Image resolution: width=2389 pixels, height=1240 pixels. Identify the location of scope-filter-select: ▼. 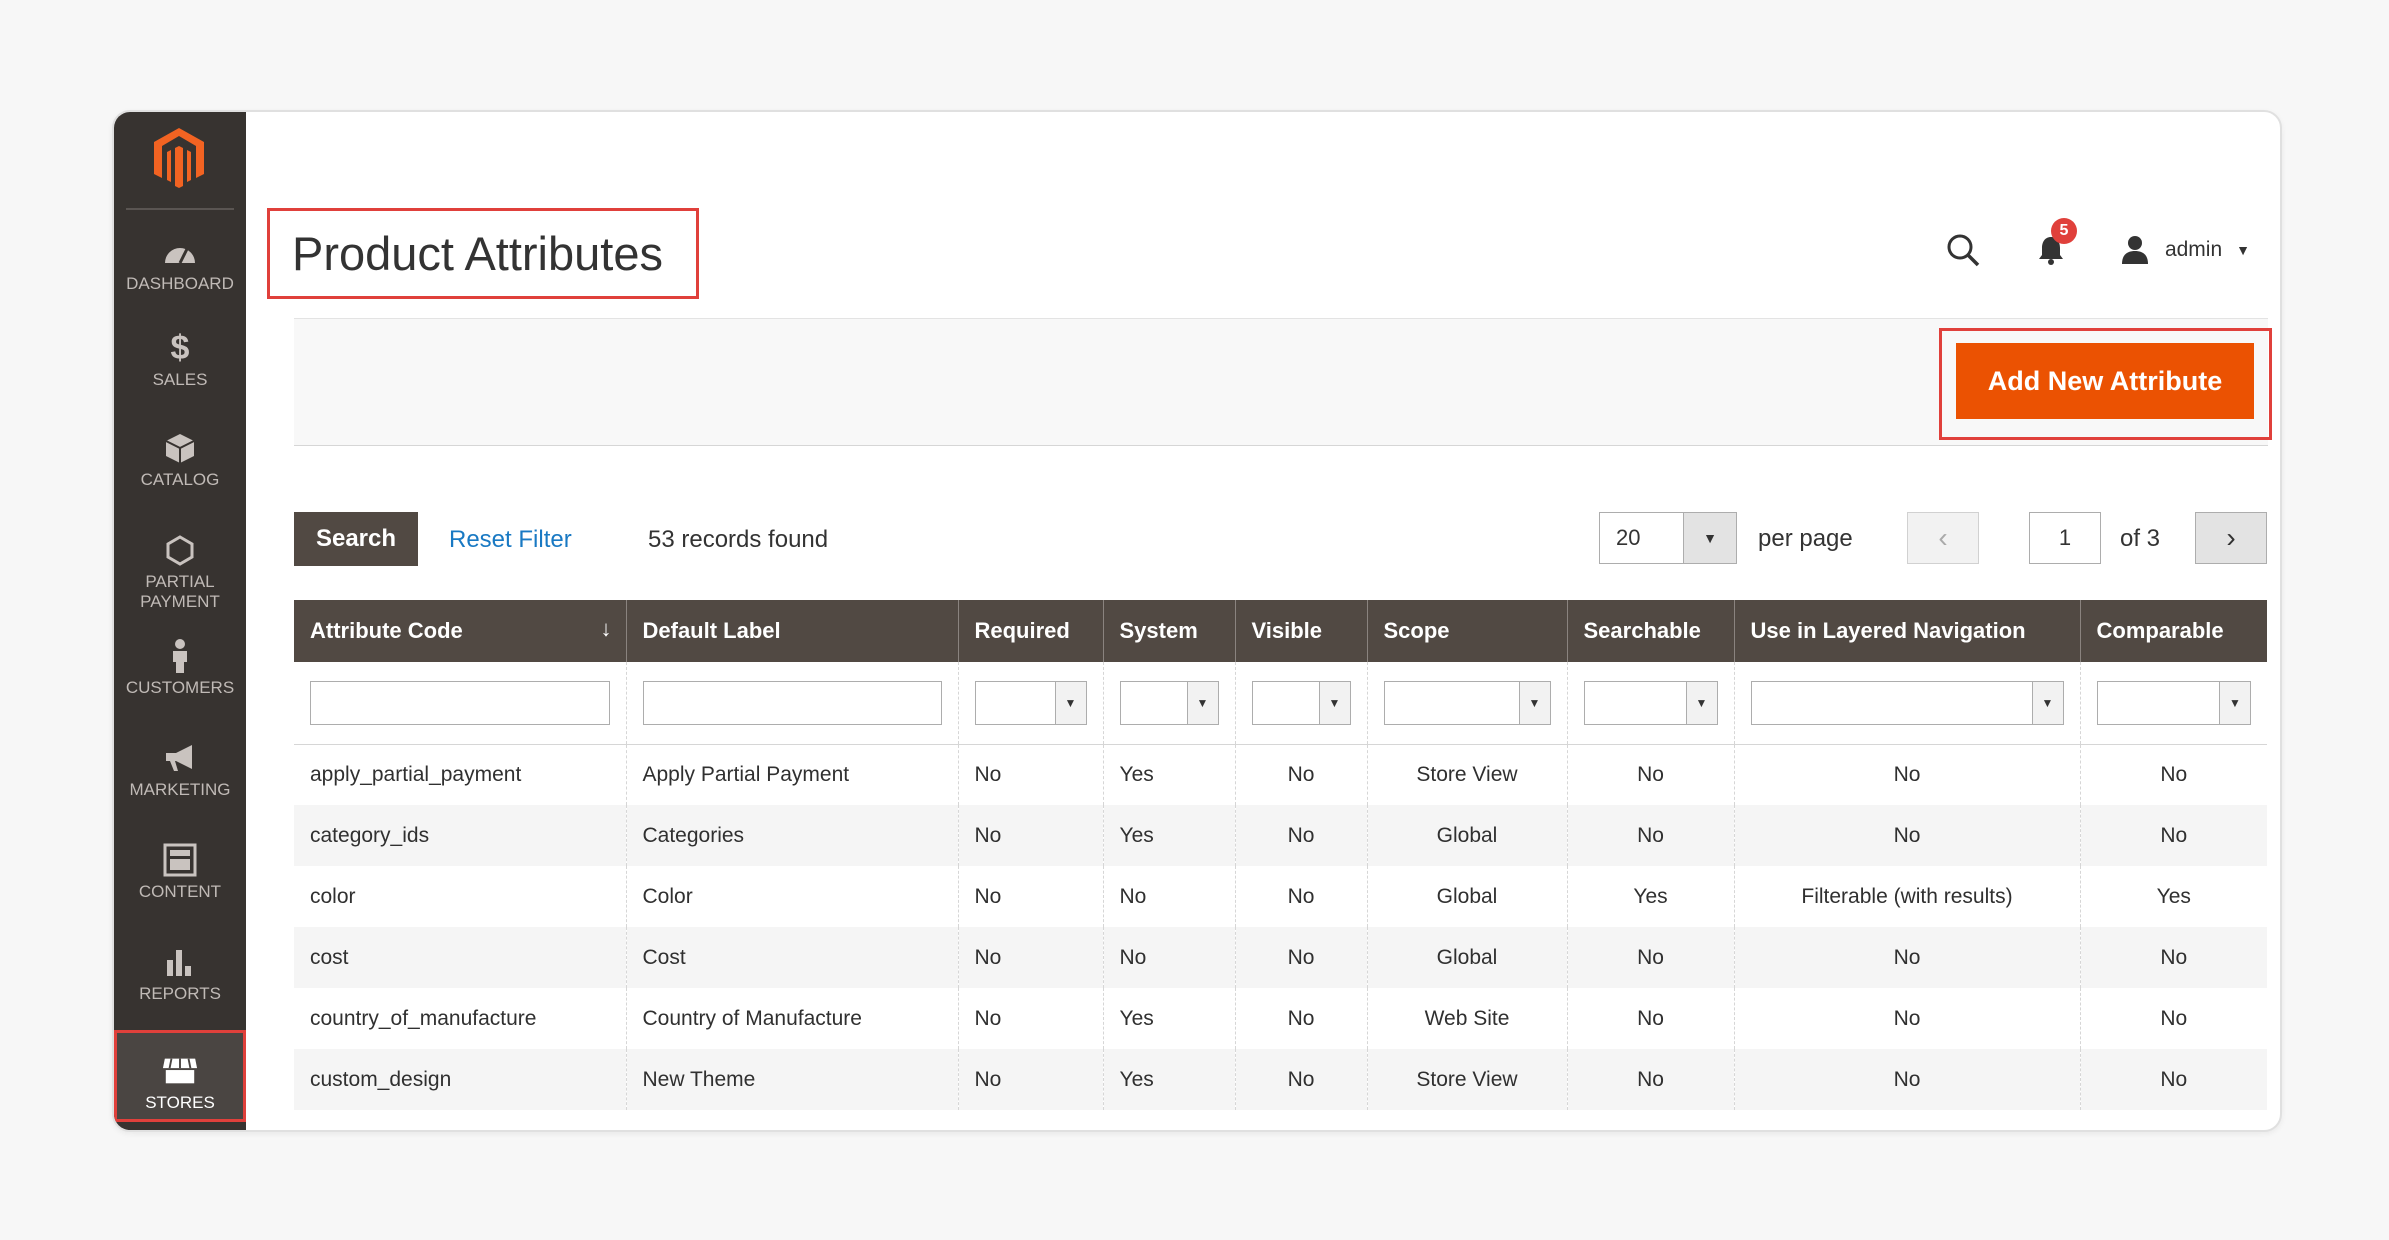
(1467, 702).